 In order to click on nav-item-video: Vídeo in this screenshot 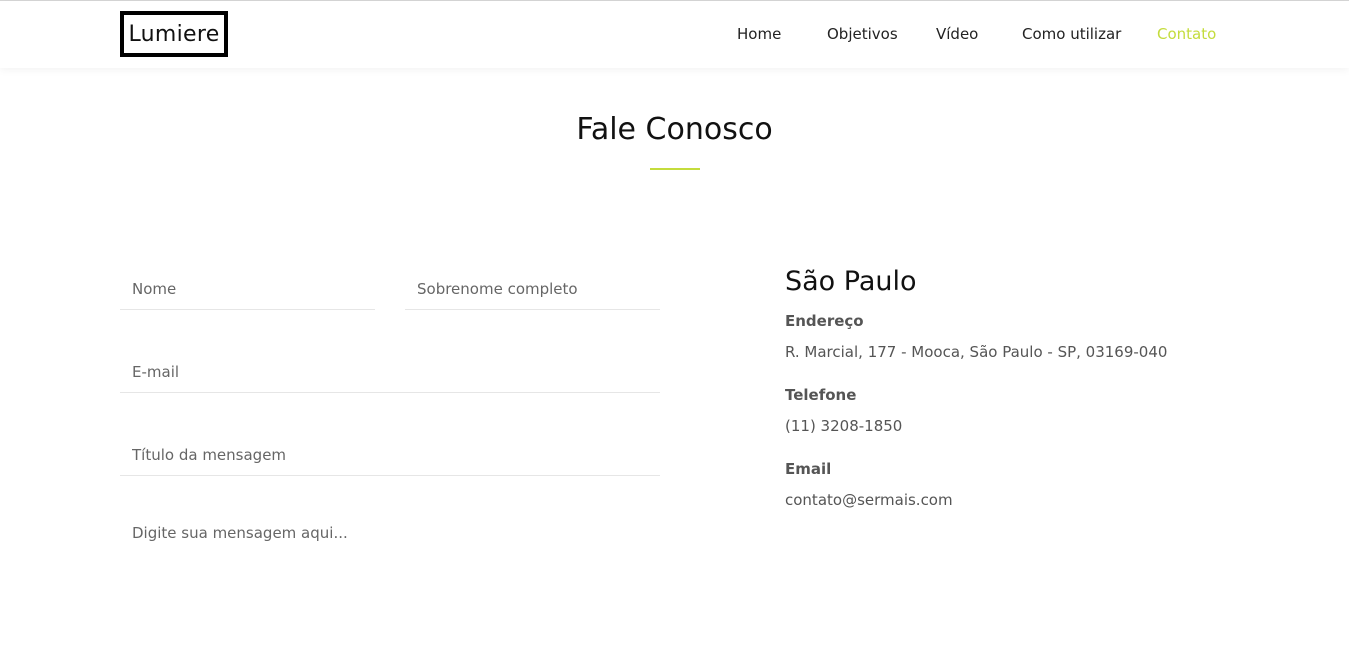, I will do `click(957, 34)`.